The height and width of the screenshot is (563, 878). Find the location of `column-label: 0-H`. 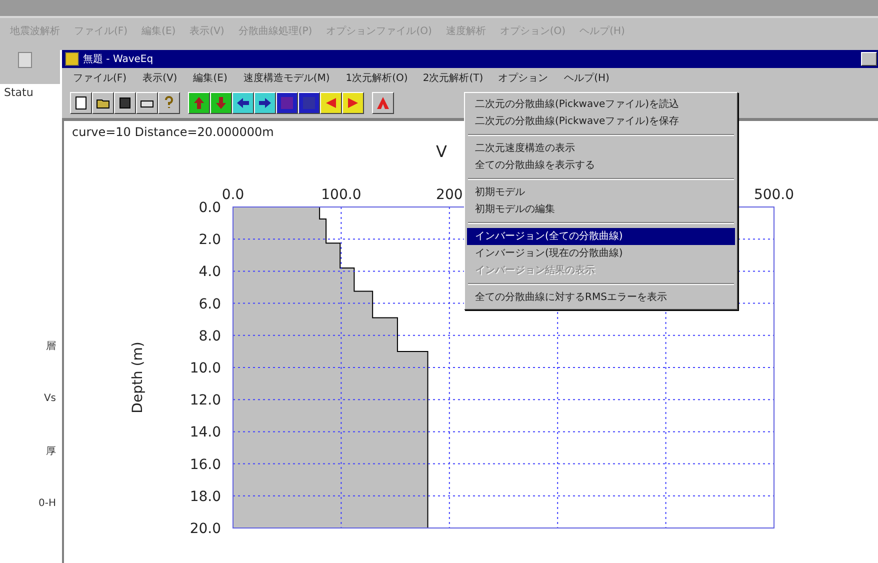

column-label: 0-H is located at coordinates (47, 503).